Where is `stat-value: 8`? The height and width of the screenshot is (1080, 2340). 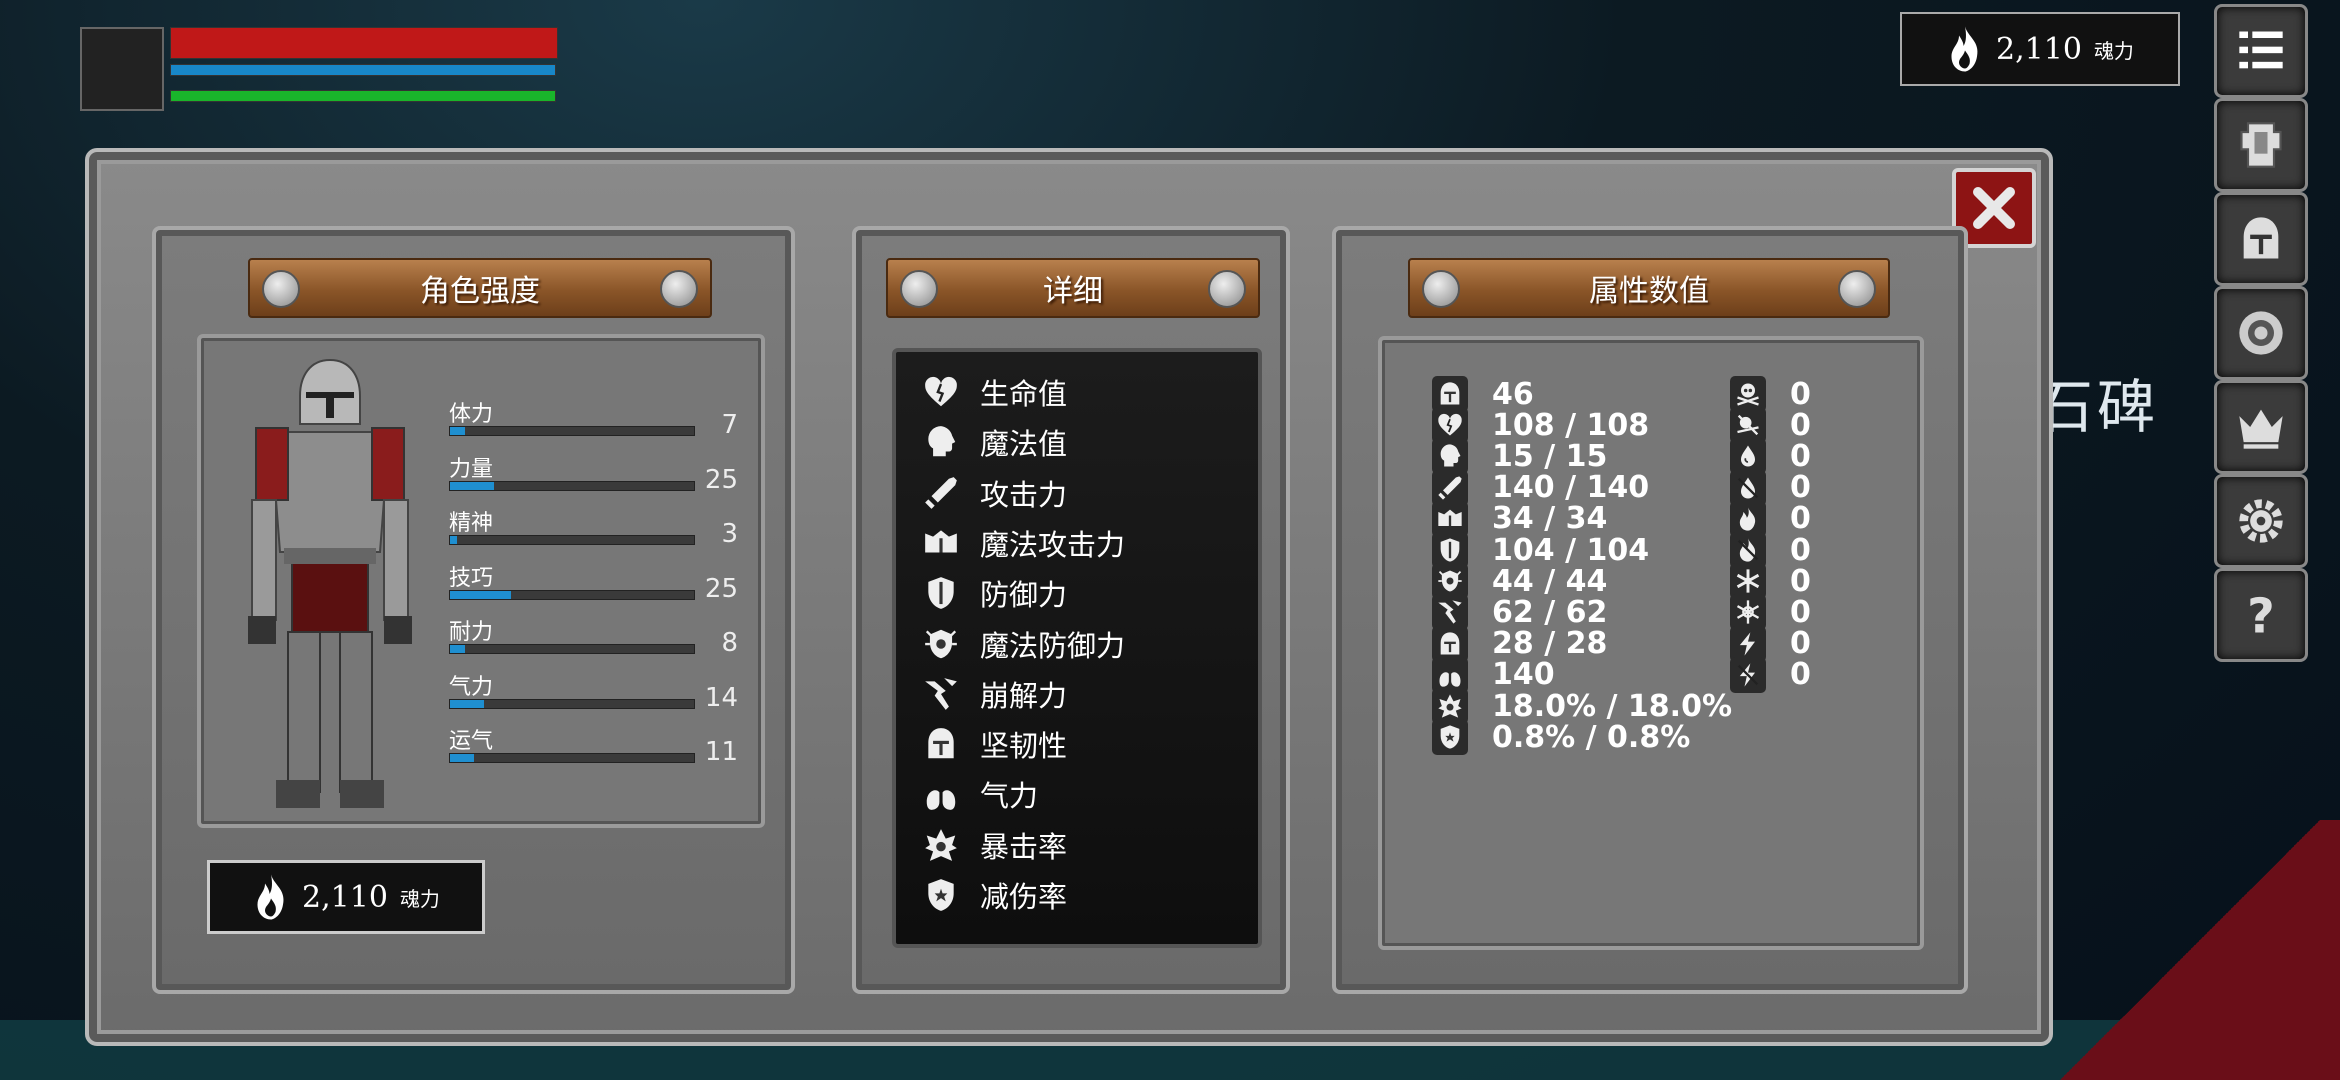
stat-value: 8 is located at coordinates (729, 643).